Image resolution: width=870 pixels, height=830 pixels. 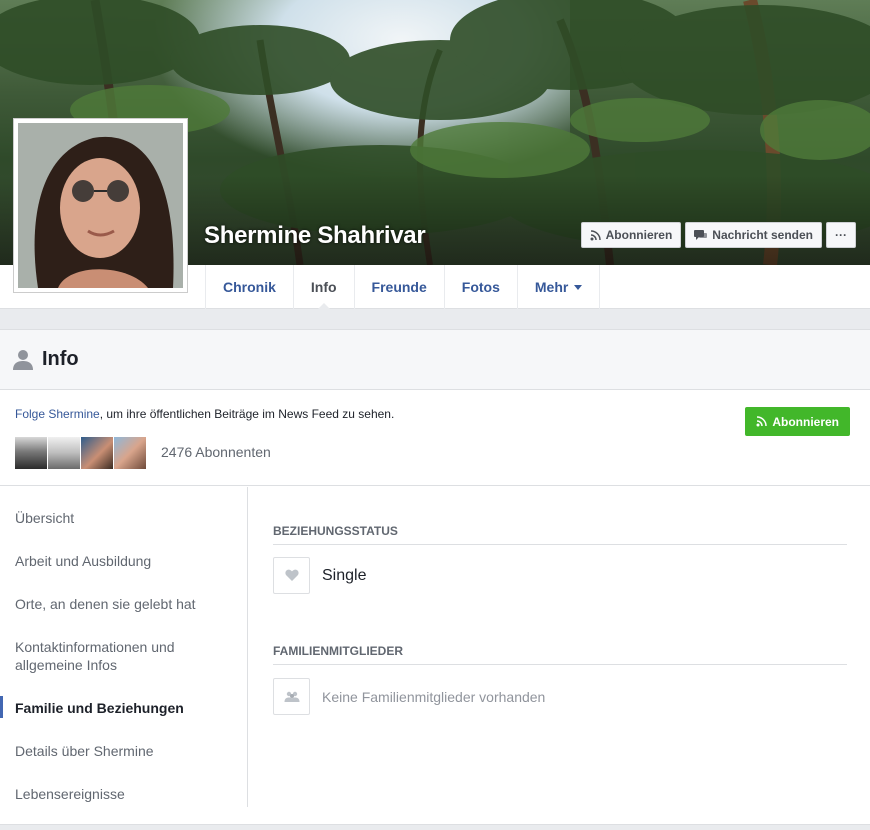 I want to click on family-empty-text: Keine Familienmitglieder vorhanden, so click(x=434, y=696).